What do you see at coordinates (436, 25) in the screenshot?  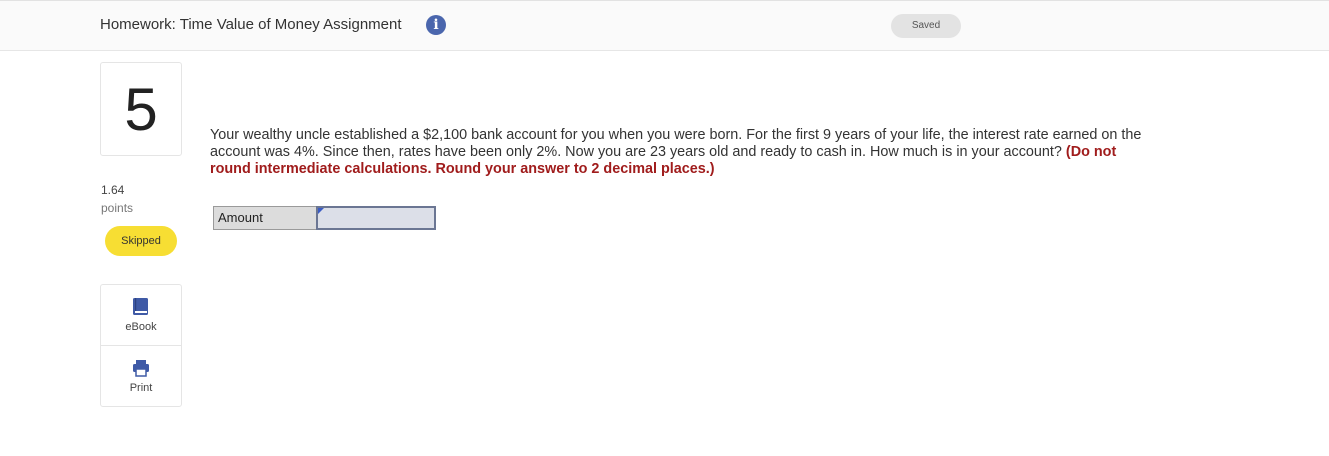 I see `info-icon: i` at bounding box center [436, 25].